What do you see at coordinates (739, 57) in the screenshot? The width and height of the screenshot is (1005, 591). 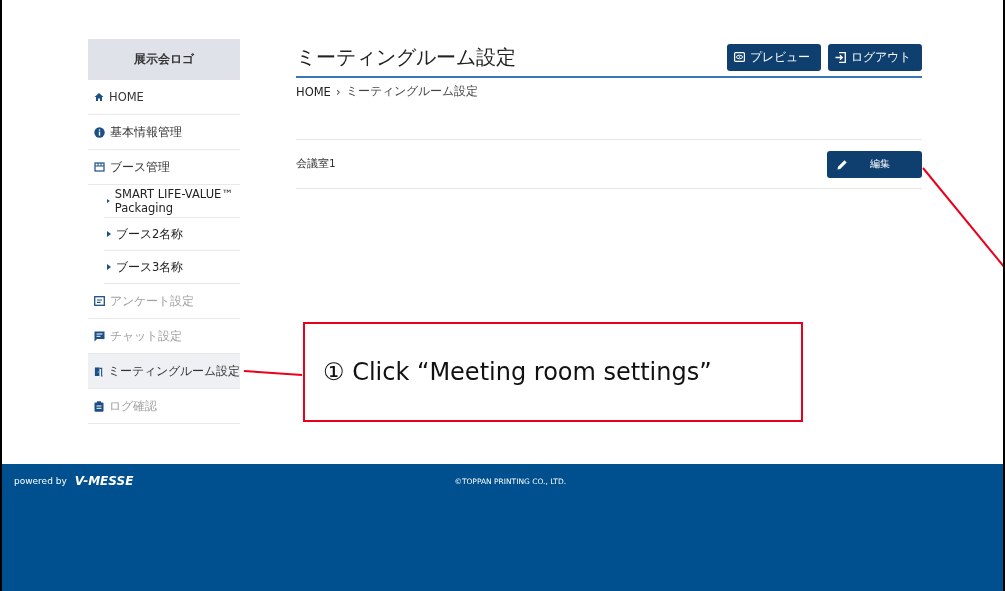 I see `eye-icon` at bounding box center [739, 57].